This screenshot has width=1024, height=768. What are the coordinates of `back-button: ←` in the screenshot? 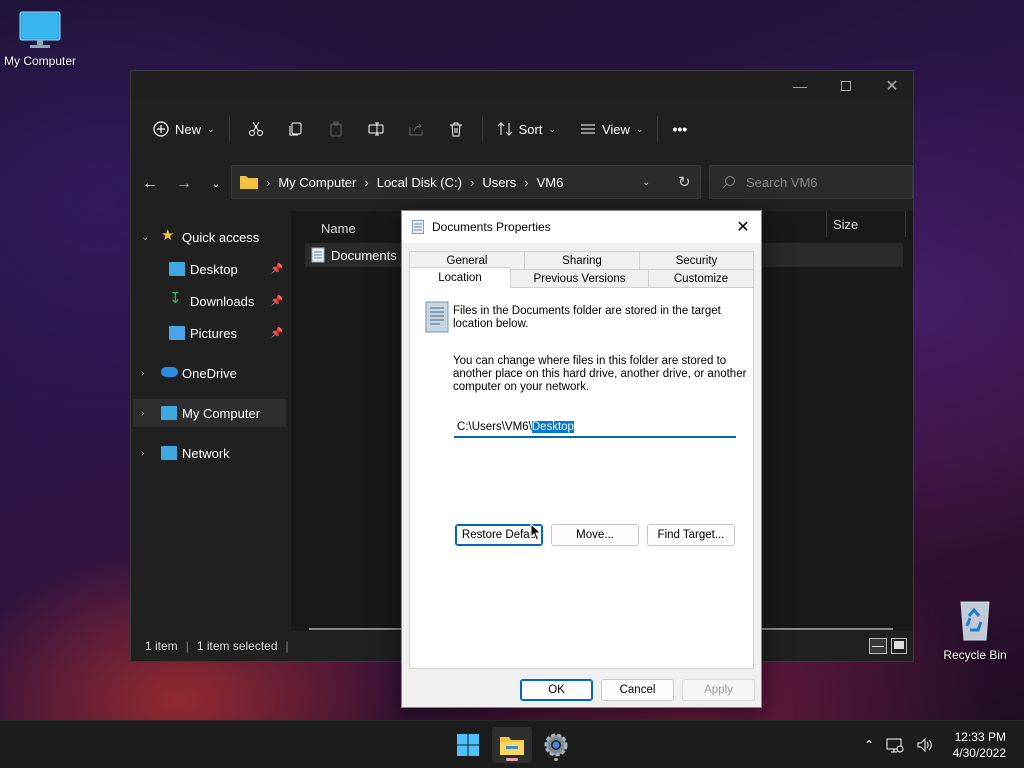 It's located at (150, 184).